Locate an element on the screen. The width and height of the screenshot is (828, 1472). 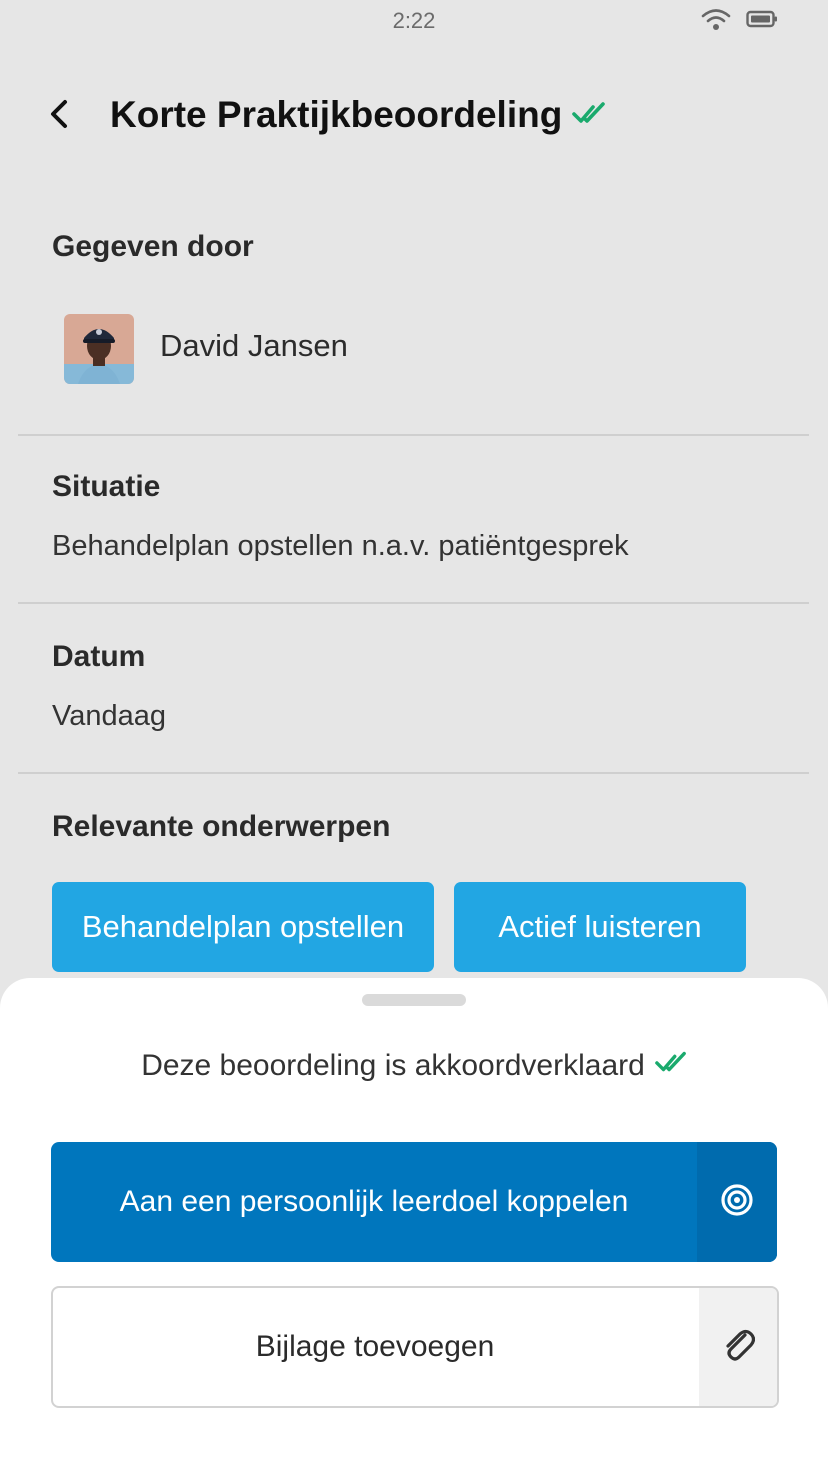
link-learning-goal-button: Aan een persoonlijk leerdoel koppelen is located at coordinates (414, 1202).